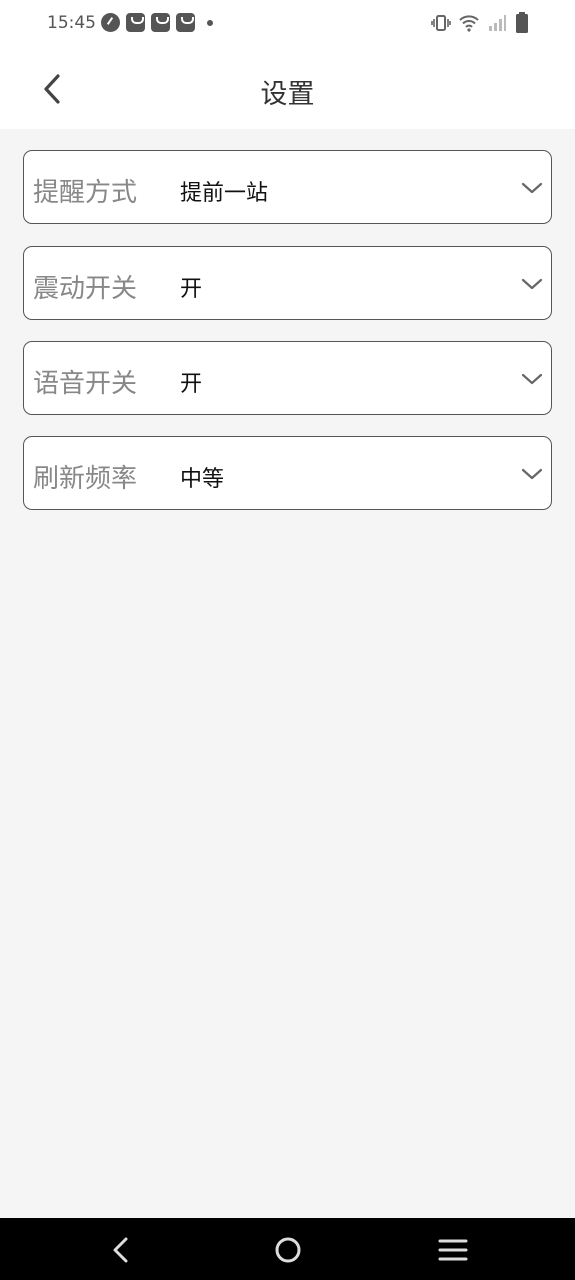 The height and width of the screenshot is (1280, 575). Describe the element at coordinates (85, 479) in the screenshot. I see `setting-label: 刷新频率` at that location.